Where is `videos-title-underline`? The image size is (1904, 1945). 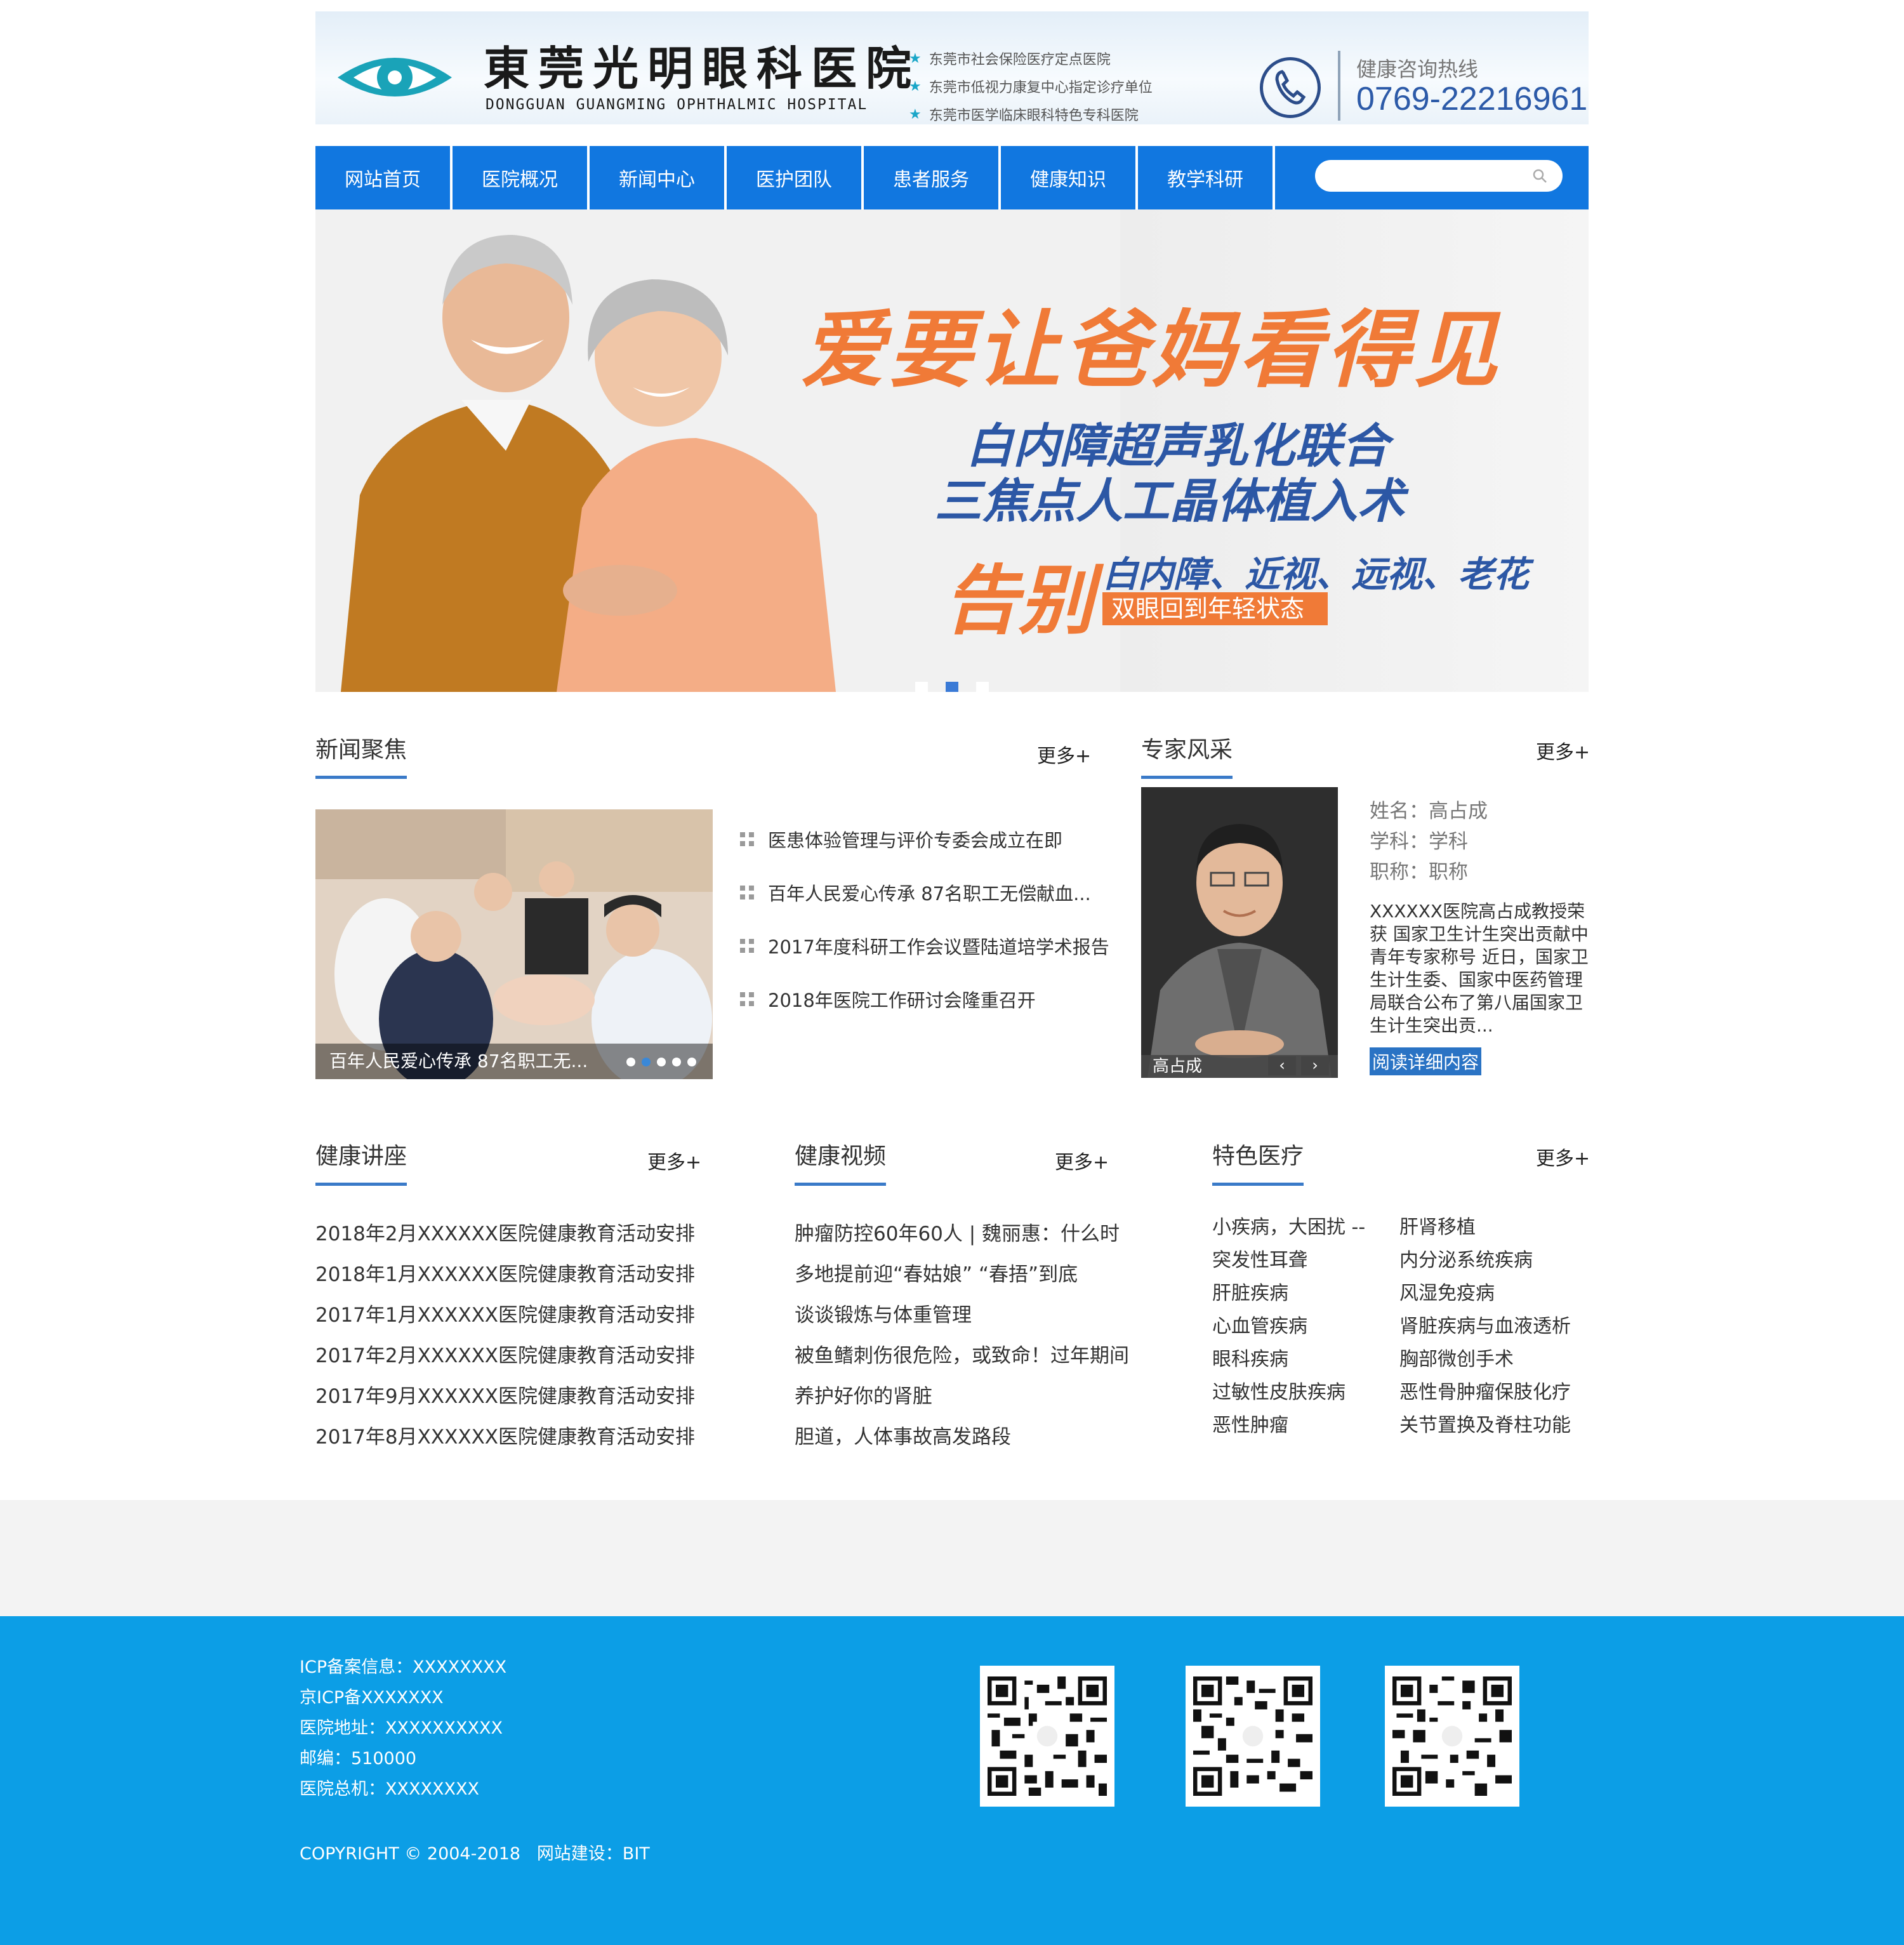
videos-title-underline is located at coordinates (840, 1184).